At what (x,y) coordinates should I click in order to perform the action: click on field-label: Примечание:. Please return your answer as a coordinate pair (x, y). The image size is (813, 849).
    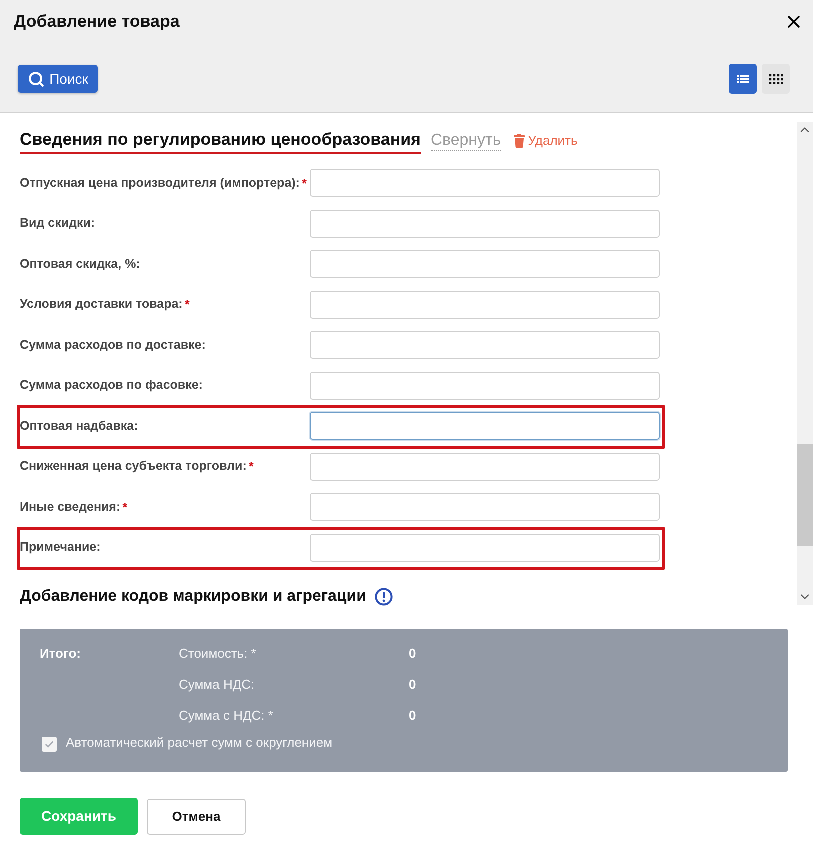
    Looking at the image, I should click on (60, 547).